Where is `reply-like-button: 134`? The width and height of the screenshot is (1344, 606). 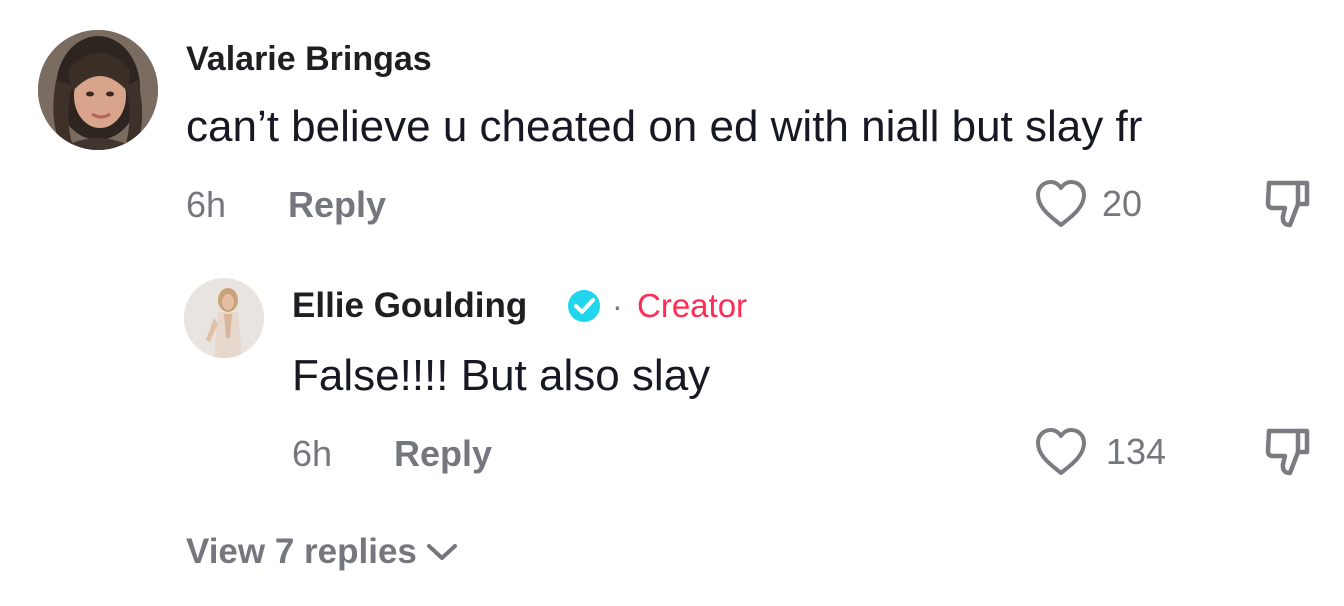 reply-like-button: 134 is located at coordinates (1100, 452).